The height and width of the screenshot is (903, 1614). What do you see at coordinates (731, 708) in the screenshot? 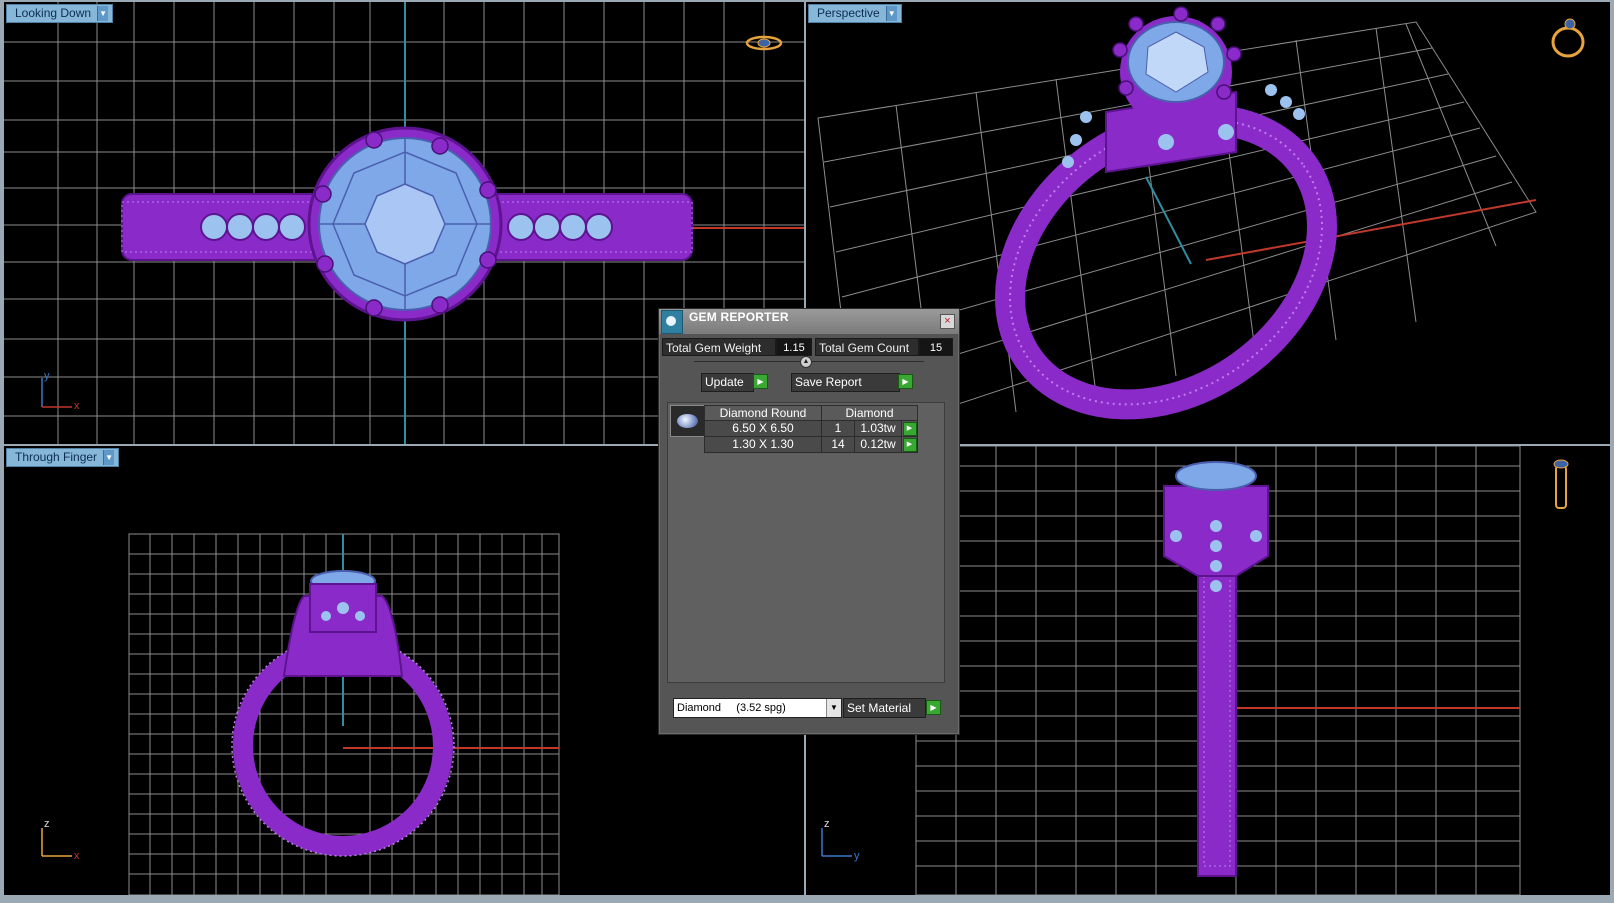
I see `material-select-value: Diamond (3.52 spg)` at bounding box center [731, 708].